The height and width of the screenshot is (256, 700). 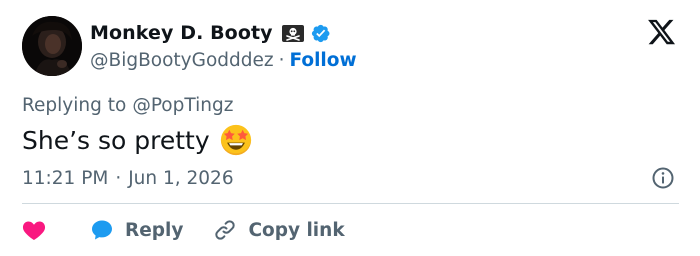 What do you see at coordinates (320, 33) in the screenshot?
I see `verified-badge-icon` at bounding box center [320, 33].